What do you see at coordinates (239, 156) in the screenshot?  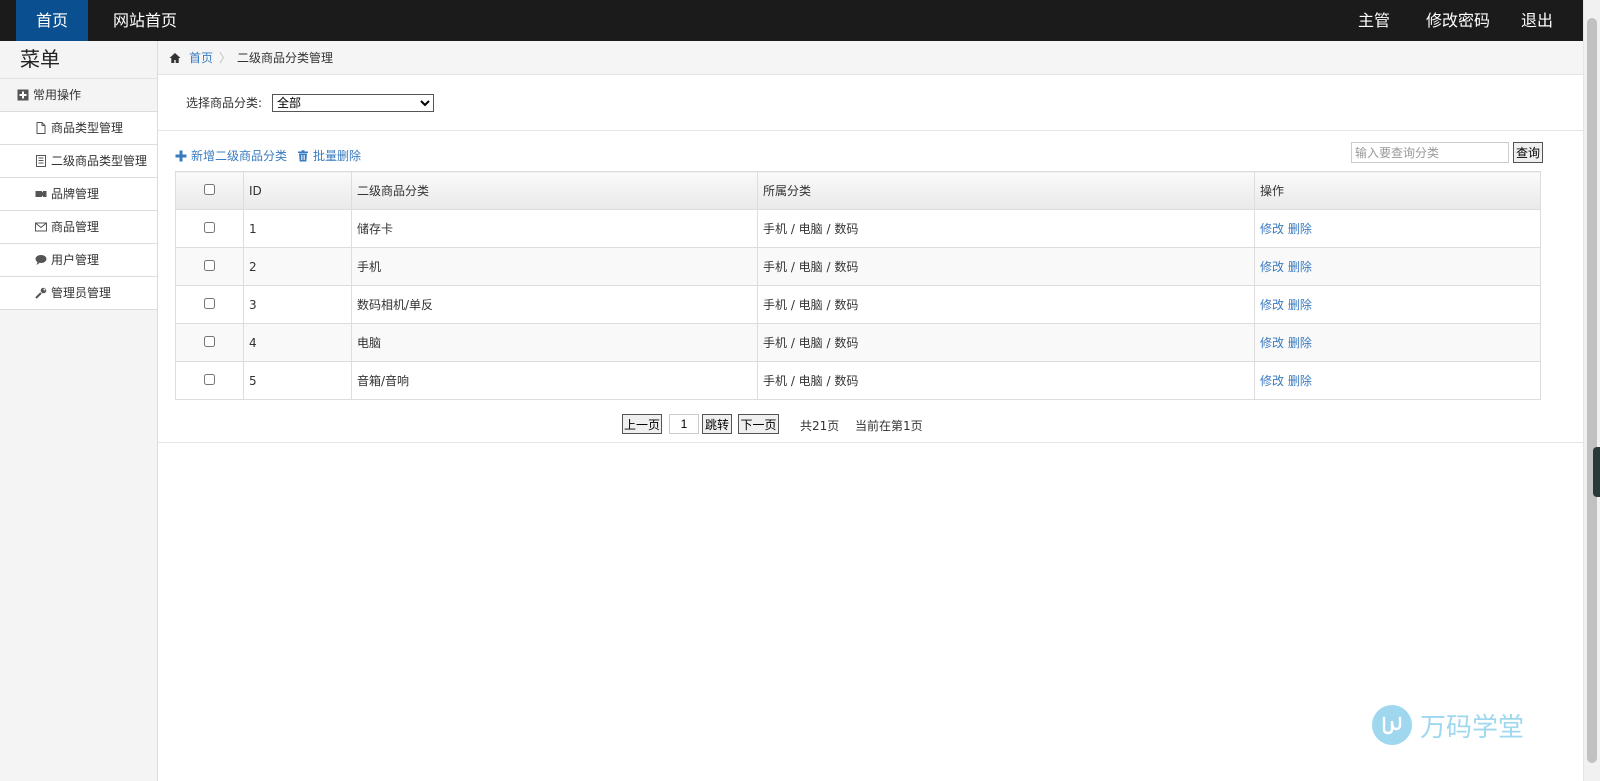 I see `add-sub-category-label: 新增二级商品分类` at bounding box center [239, 156].